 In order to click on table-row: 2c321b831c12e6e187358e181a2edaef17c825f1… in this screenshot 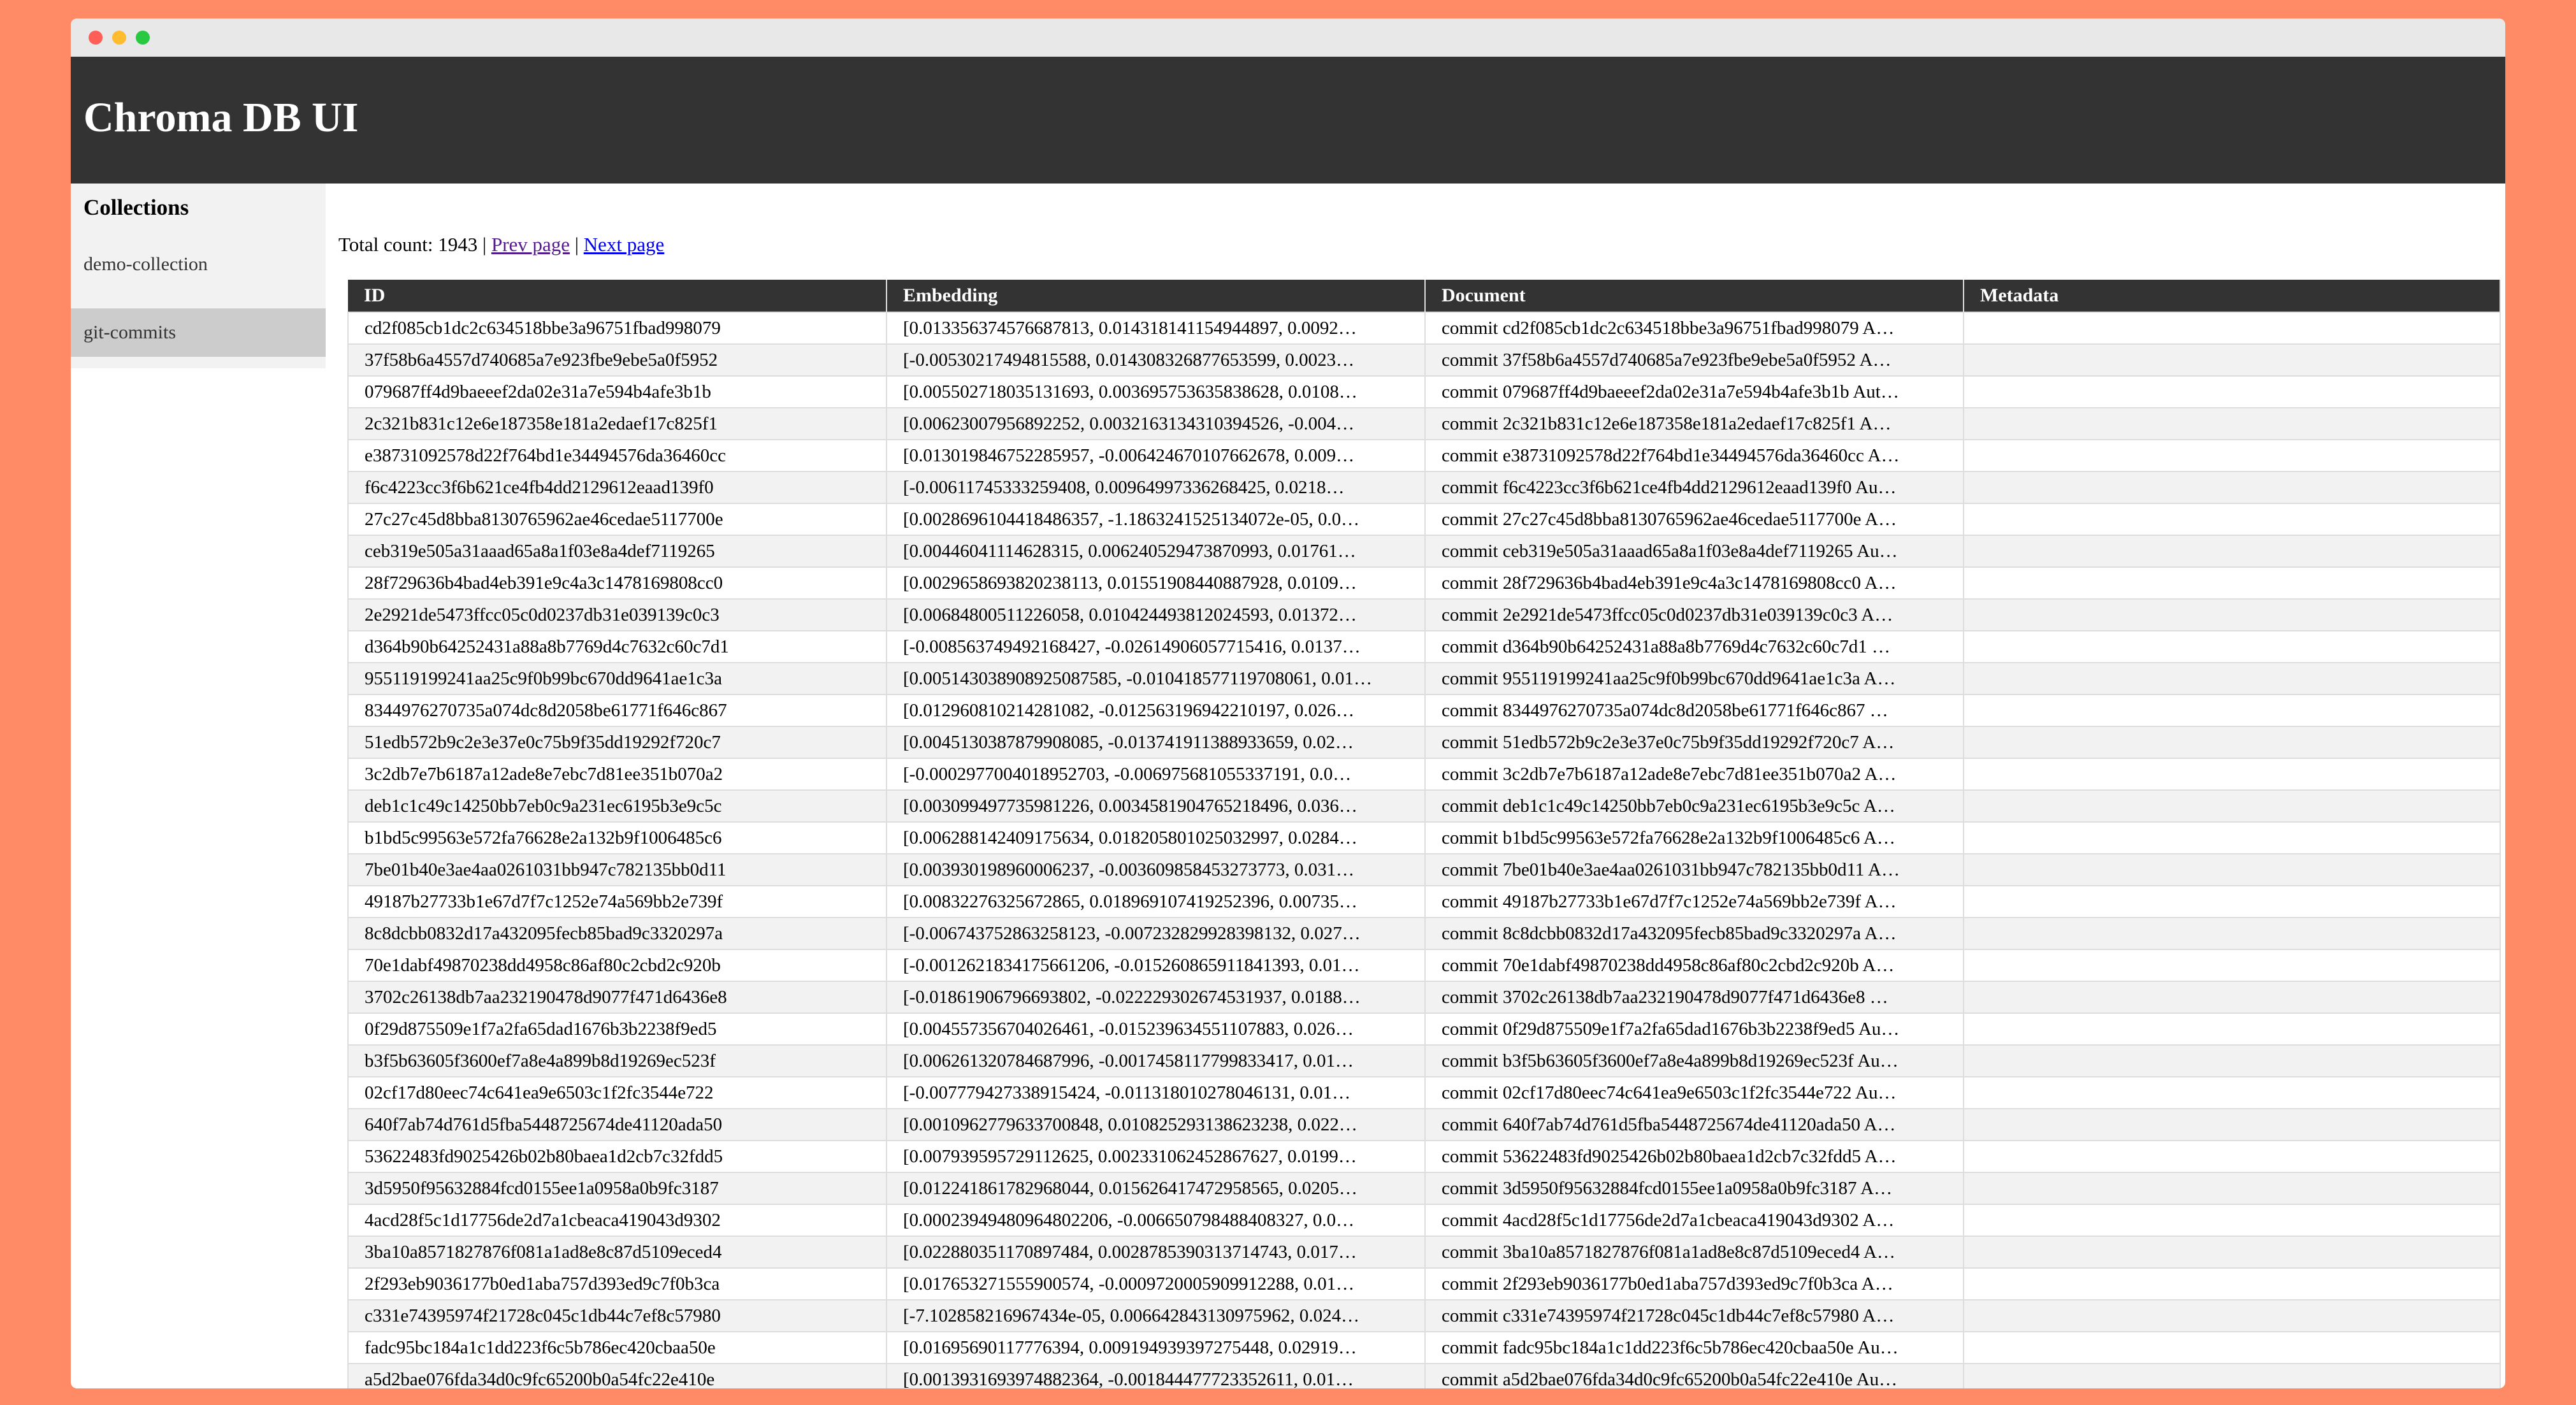, I will do `click(1424, 423)`.